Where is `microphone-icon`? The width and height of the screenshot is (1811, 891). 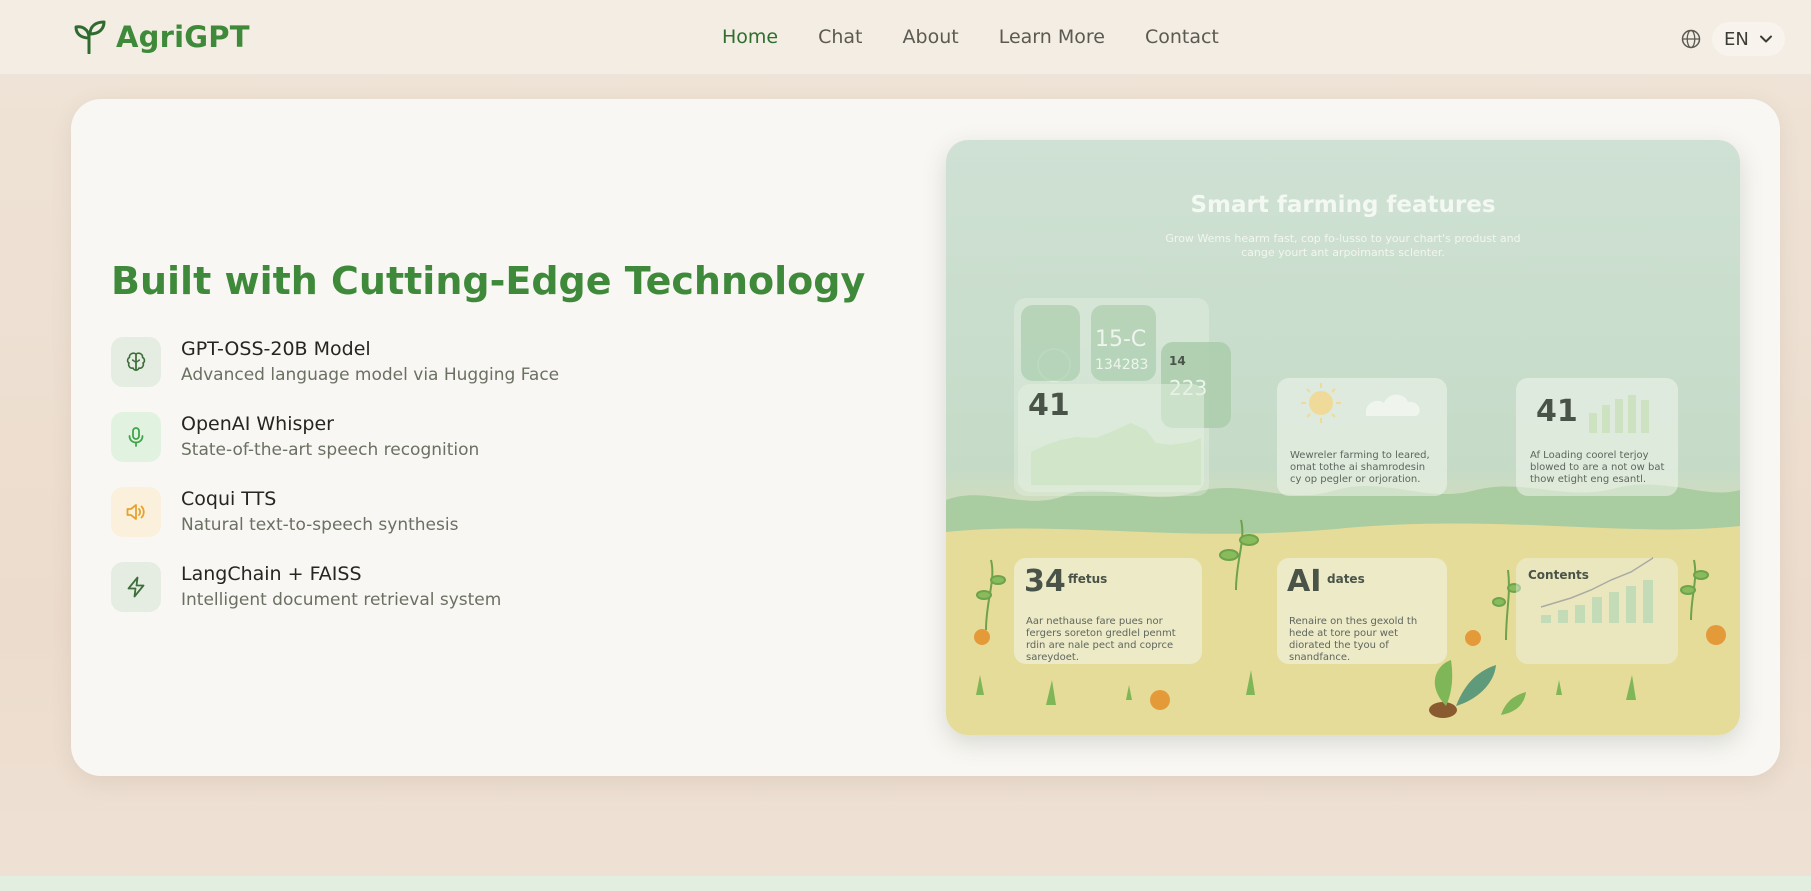
microphone-icon is located at coordinates (136, 437).